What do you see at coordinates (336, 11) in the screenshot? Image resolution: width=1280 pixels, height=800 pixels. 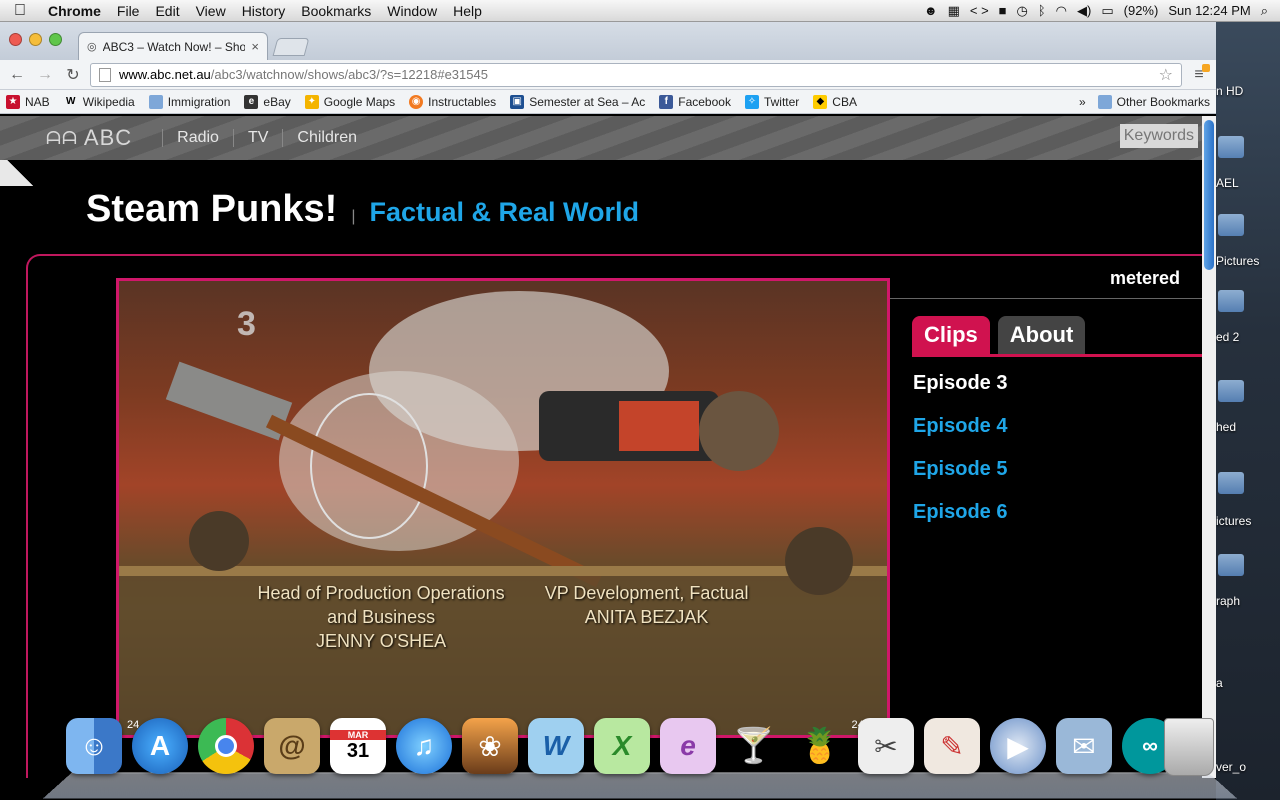 I see `menu-bookmarks: Bookmarks` at bounding box center [336, 11].